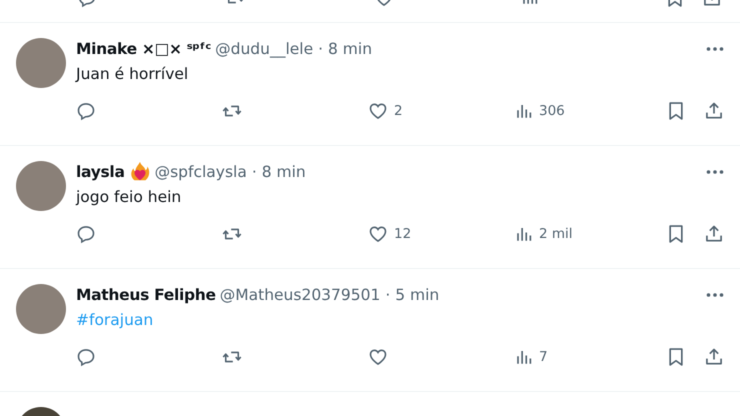  Describe the element at coordinates (398, 111) in the screenshot. I see `like-count: 2` at that location.